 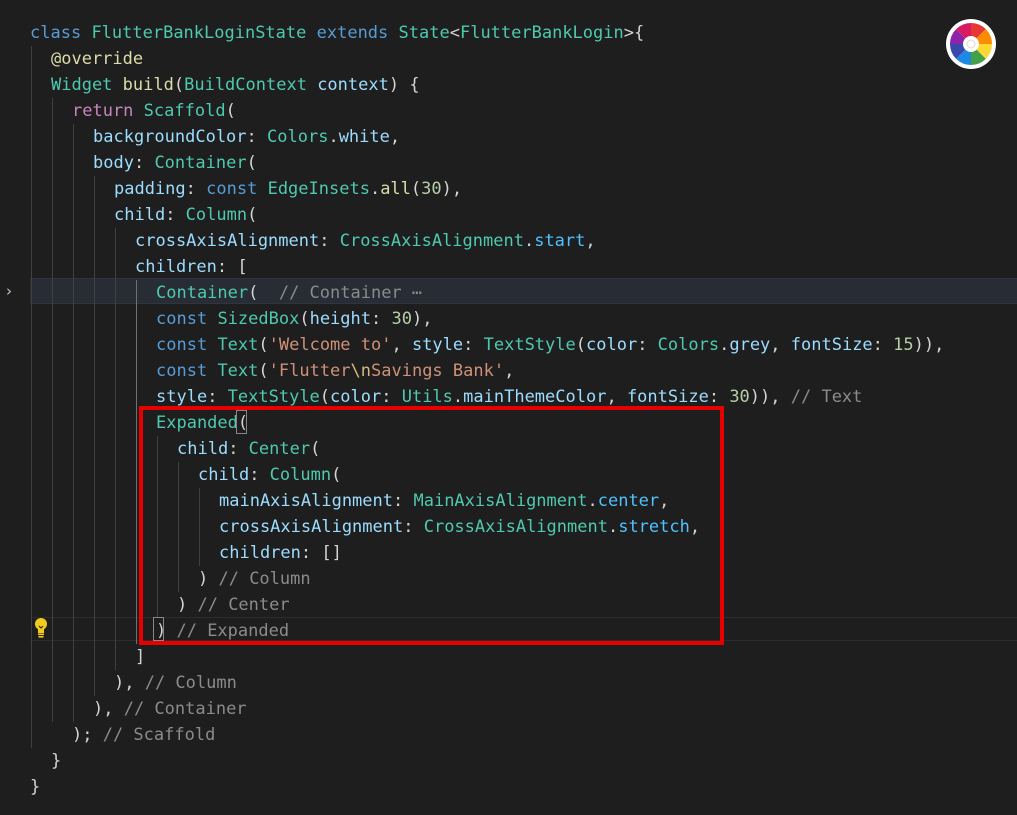 What do you see at coordinates (233, 631) in the screenshot?
I see `code-token: // Expanded` at bounding box center [233, 631].